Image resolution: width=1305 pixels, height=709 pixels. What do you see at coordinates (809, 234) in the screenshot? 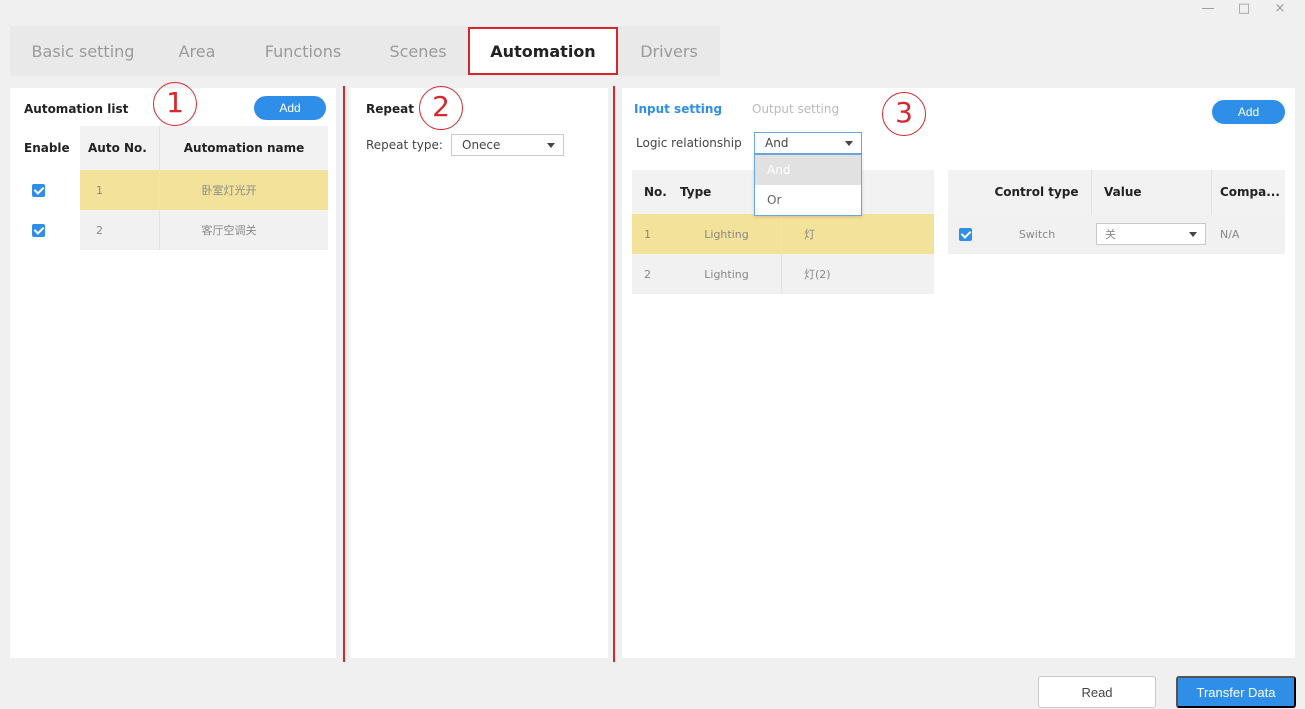
I see `device-cell: 灯` at bounding box center [809, 234].